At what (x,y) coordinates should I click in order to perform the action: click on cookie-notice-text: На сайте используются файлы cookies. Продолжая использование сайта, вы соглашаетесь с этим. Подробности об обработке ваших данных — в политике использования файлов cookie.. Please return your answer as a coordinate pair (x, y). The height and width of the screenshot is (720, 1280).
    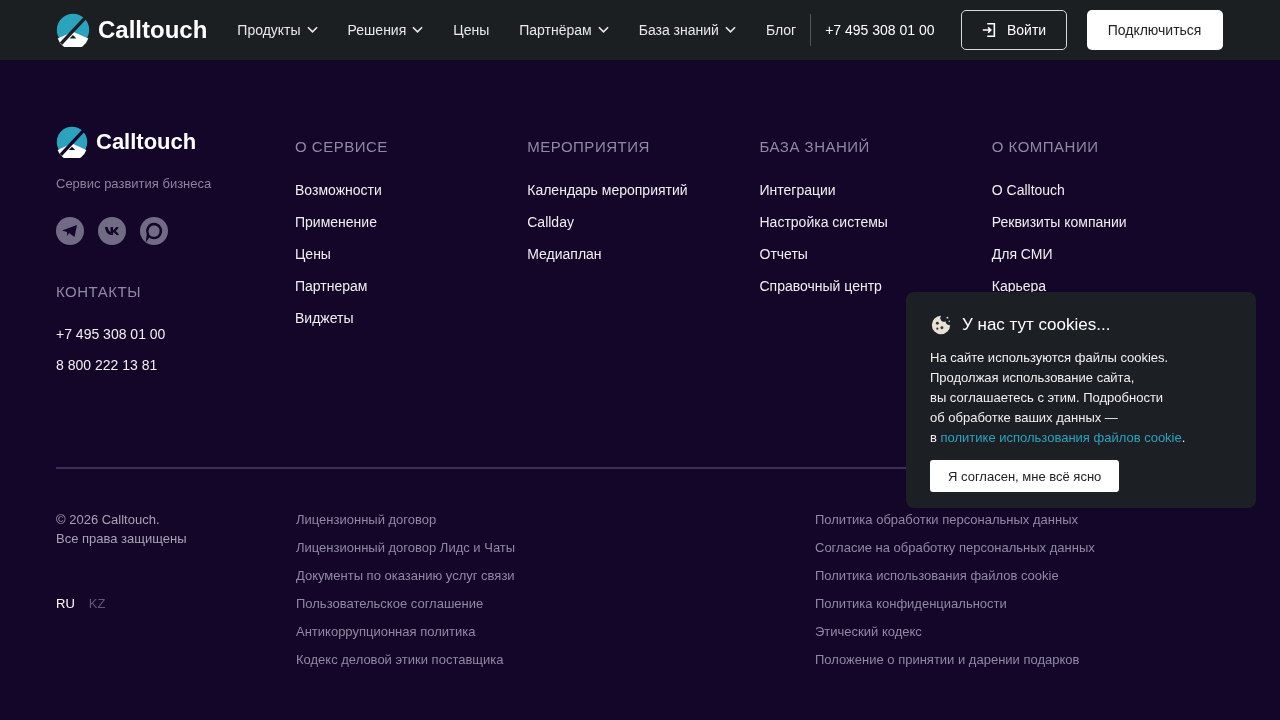
    Looking at the image, I should click on (1058, 398).